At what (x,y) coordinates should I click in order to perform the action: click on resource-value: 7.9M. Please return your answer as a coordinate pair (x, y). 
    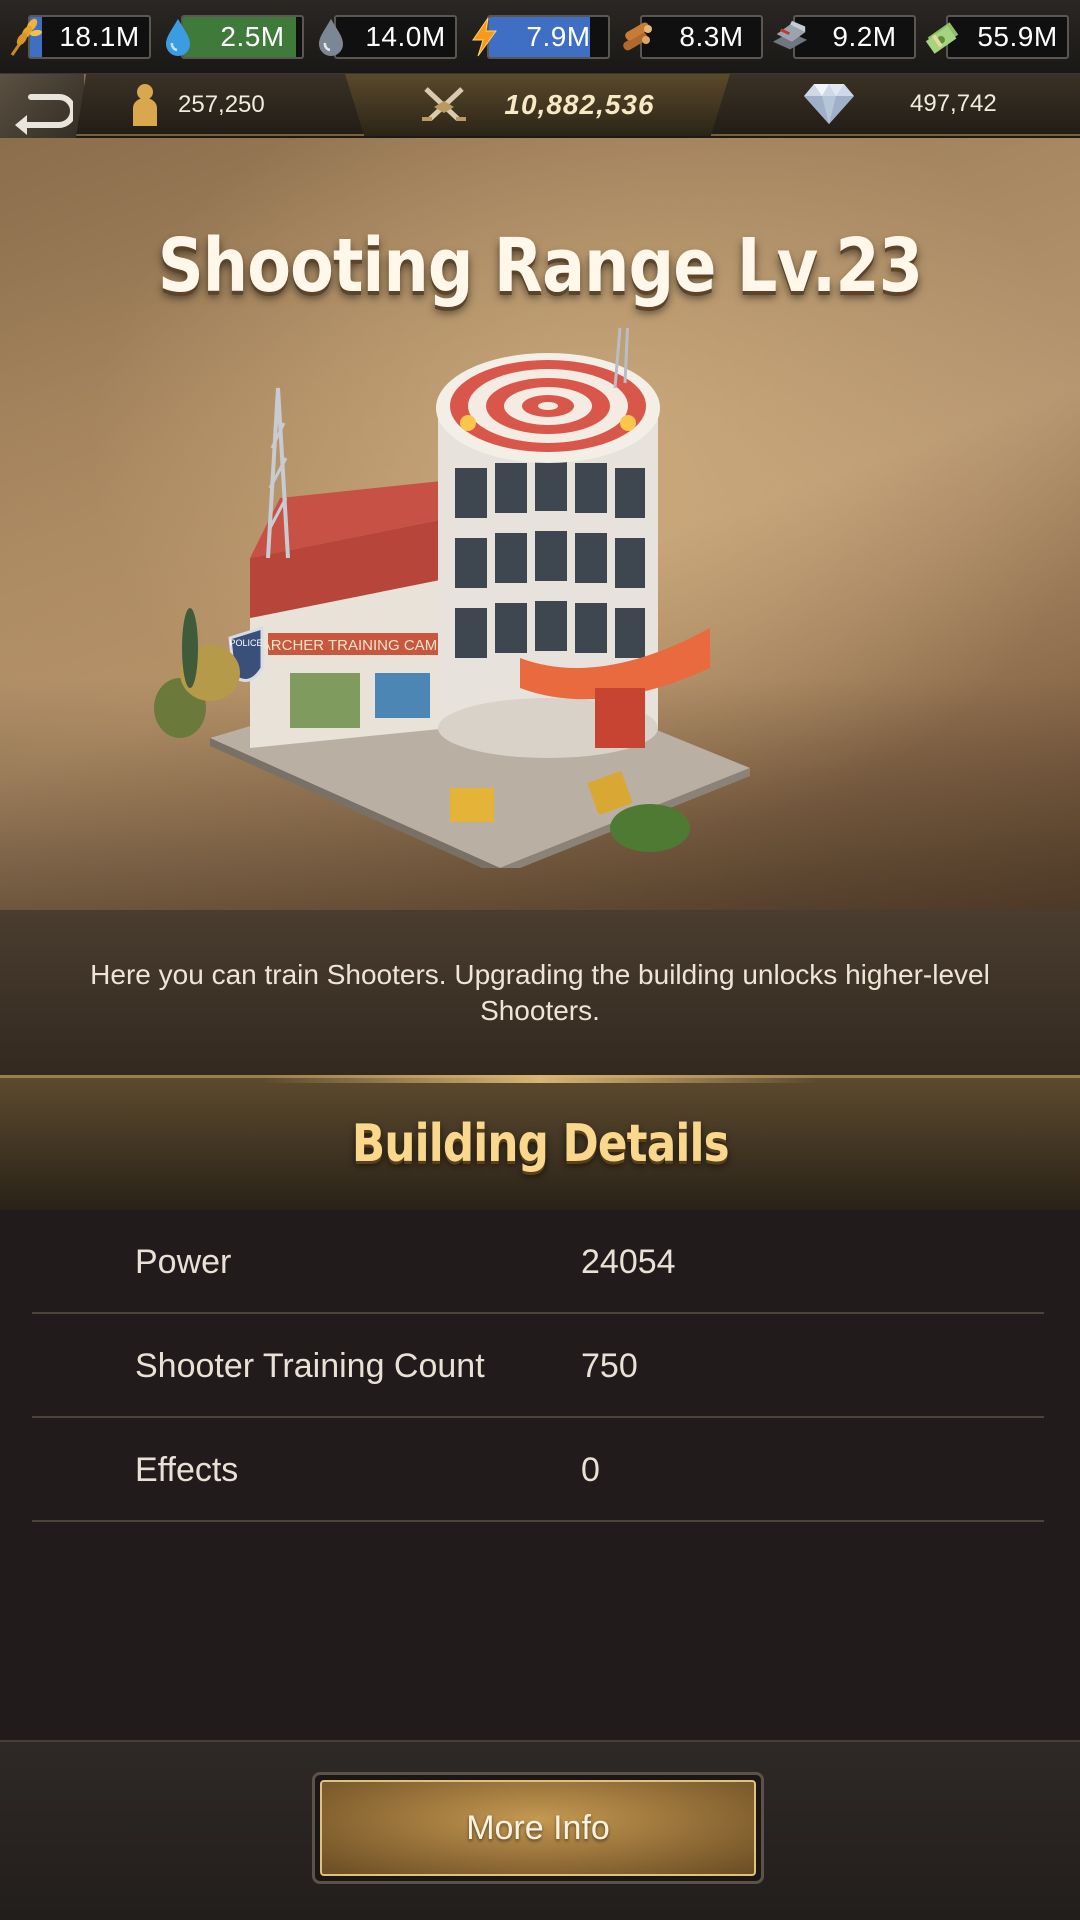
    Looking at the image, I should click on (558, 36).